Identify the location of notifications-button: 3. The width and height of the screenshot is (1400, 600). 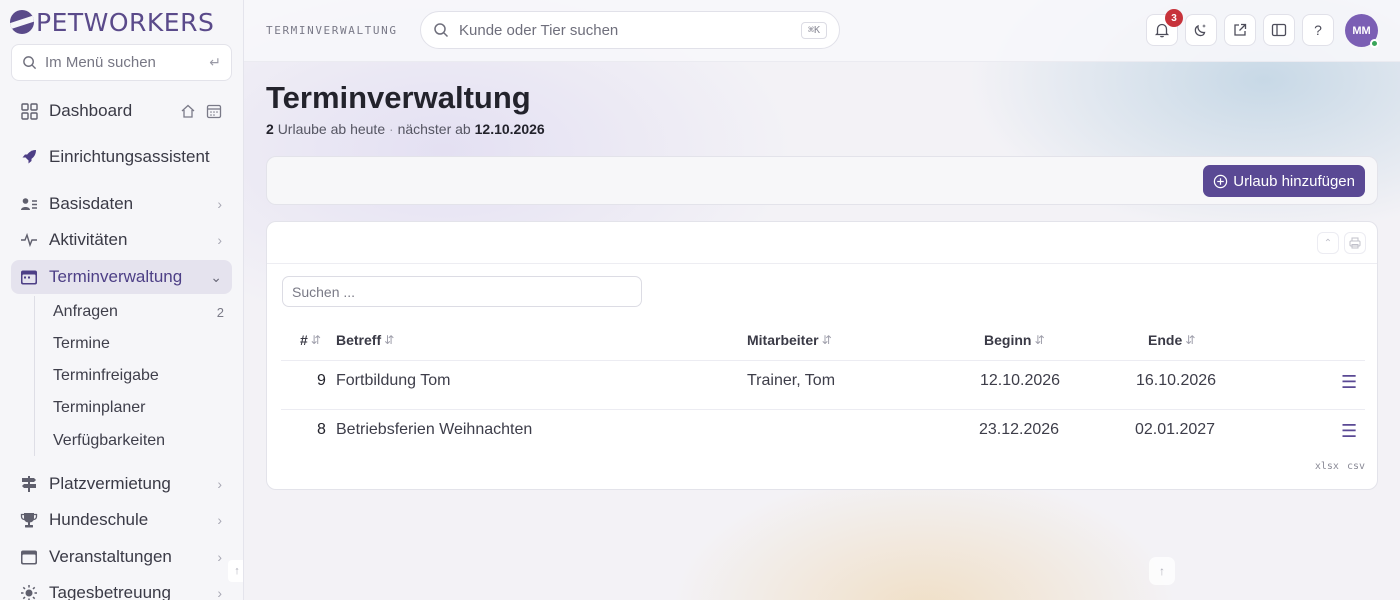
(1164, 27).